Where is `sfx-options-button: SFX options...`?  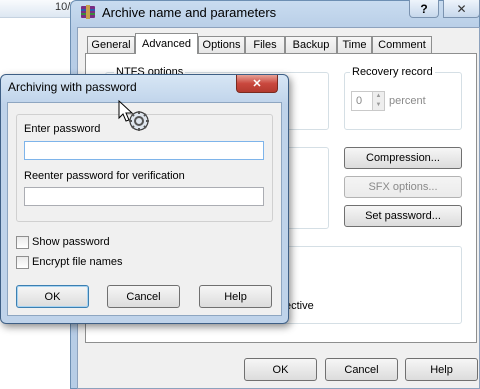 sfx-options-button: SFX options... is located at coordinates (403, 187).